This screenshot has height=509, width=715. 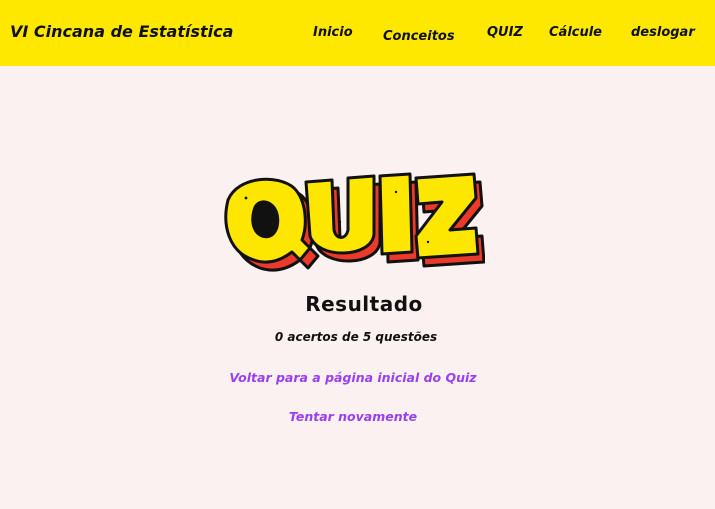 What do you see at coordinates (356, 337) in the screenshot?
I see `result-score: 0 acertos de 5 questões` at bounding box center [356, 337].